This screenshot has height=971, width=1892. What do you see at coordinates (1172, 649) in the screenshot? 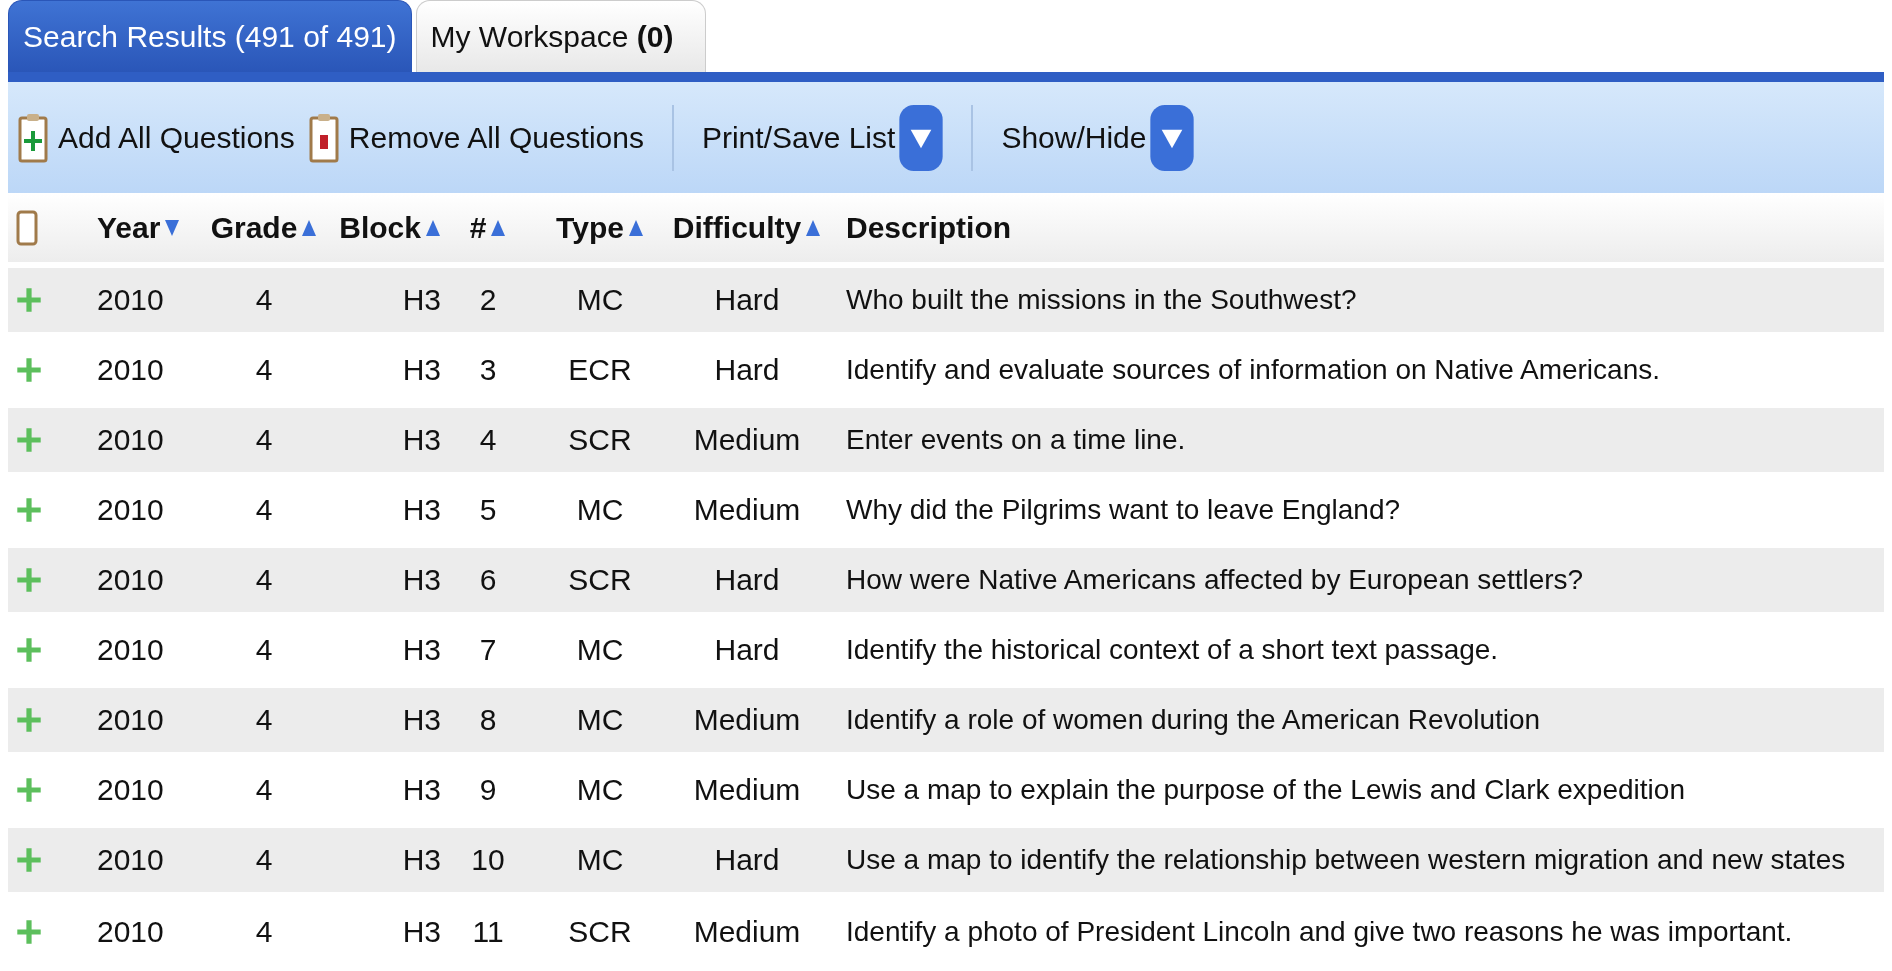
I see `table-cell: Identify the historical context of a short text passage.` at bounding box center [1172, 649].